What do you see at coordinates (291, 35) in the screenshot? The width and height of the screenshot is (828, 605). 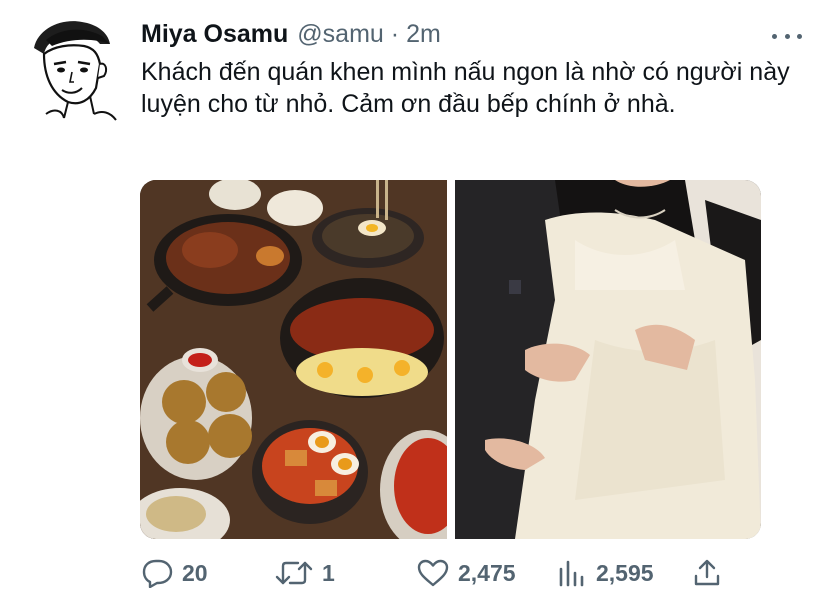 I see `tweet-header: Miya Osamu @samu · 2m` at bounding box center [291, 35].